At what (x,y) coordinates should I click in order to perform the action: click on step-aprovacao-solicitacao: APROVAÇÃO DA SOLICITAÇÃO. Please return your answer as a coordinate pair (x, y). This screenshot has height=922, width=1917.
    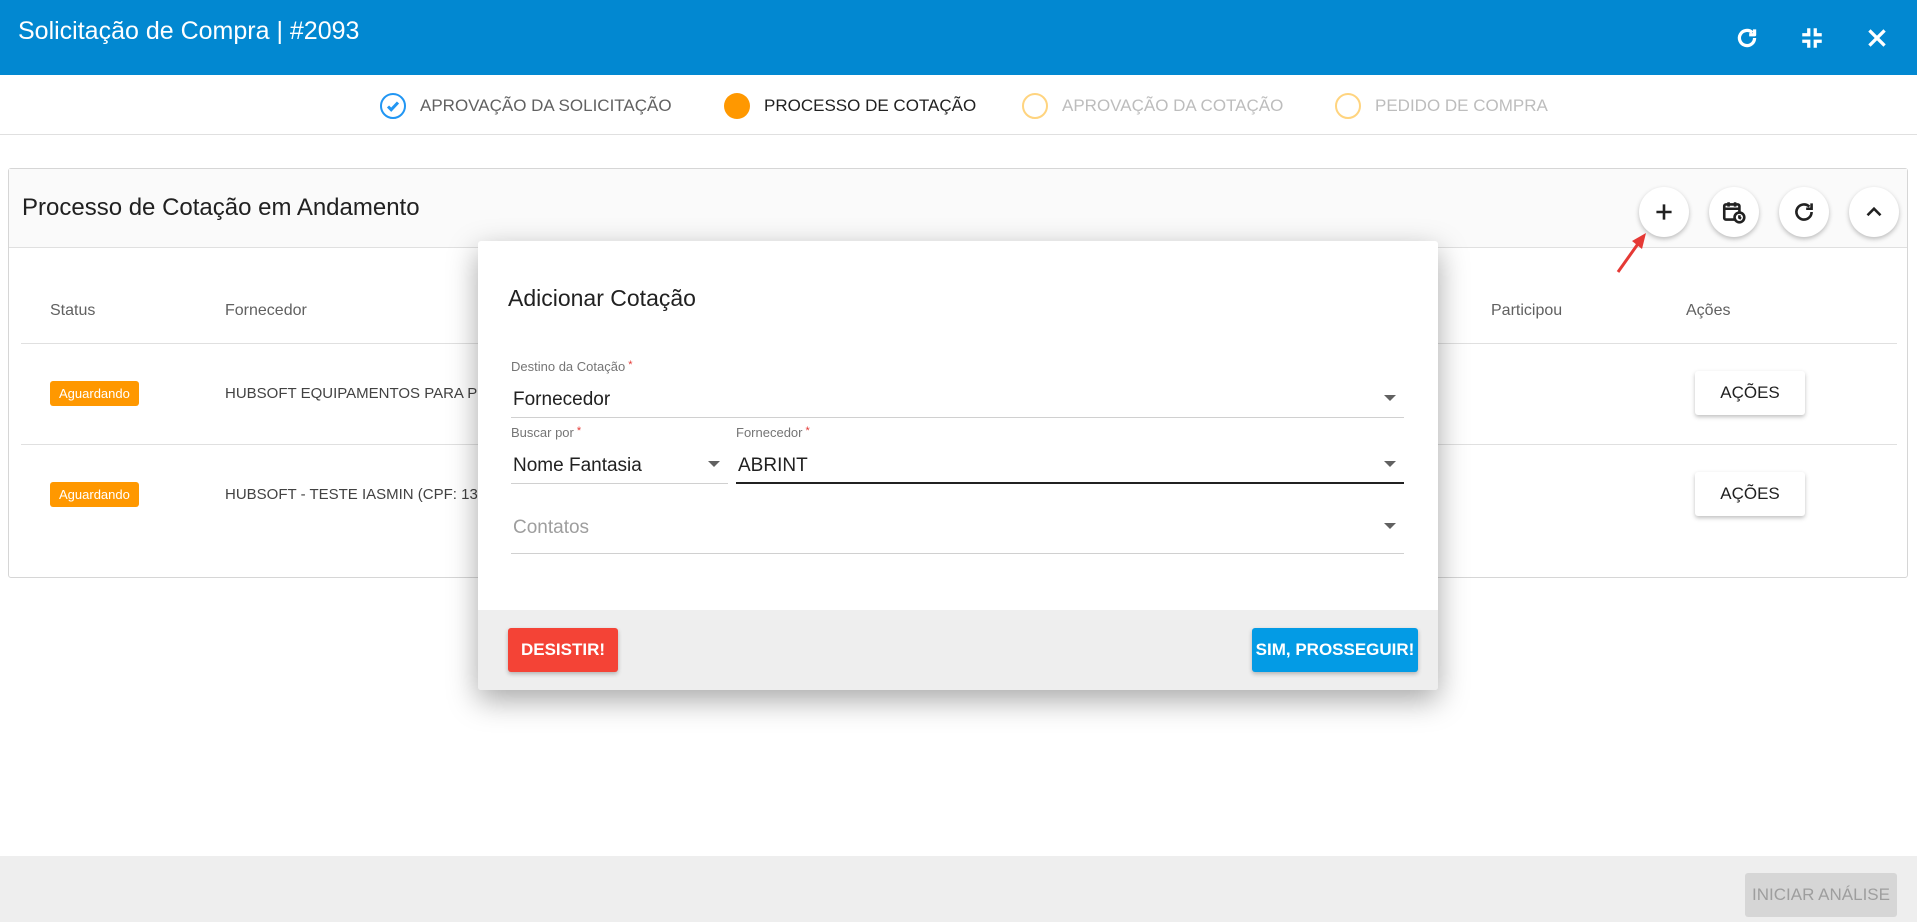
    Looking at the image, I should click on (526, 106).